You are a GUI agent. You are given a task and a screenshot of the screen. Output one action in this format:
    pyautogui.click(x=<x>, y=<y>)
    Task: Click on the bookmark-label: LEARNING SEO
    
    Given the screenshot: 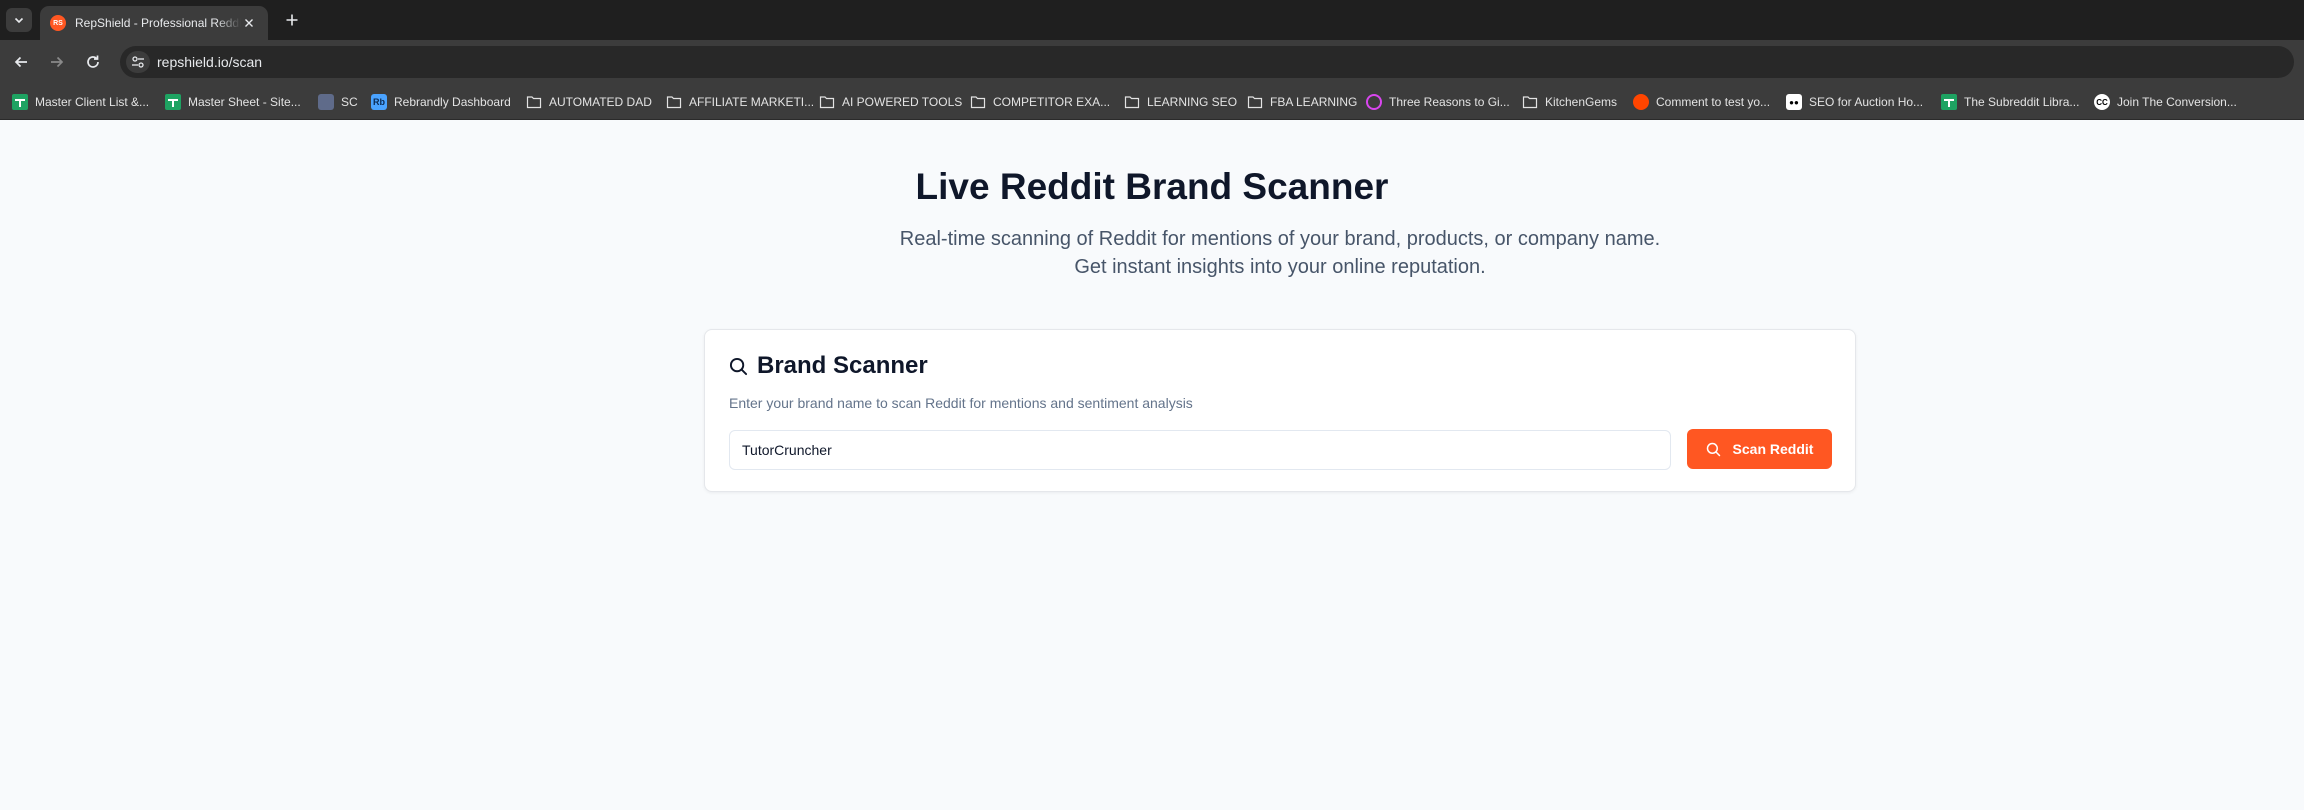 What is the action you would take?
    pyautogui.click(x=1192, y=102)
    